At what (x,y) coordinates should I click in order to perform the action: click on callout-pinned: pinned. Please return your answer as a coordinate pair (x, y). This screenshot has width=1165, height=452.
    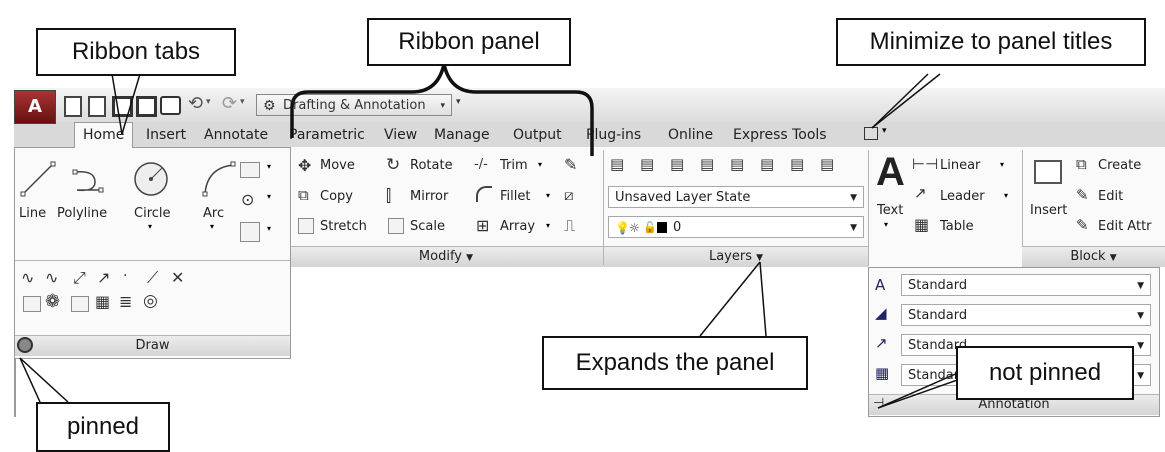
    Looking at the image, I should click on (103, 427).